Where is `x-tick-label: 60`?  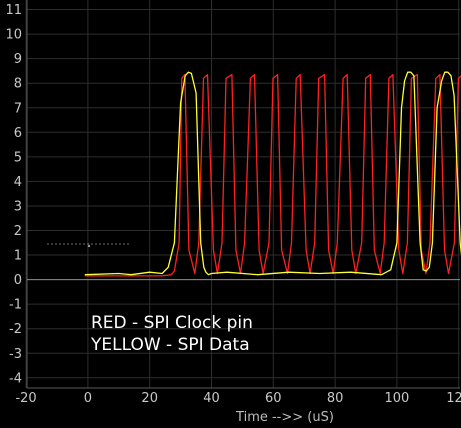
x-tick-label: 60 is located at coordinates (273, 398).